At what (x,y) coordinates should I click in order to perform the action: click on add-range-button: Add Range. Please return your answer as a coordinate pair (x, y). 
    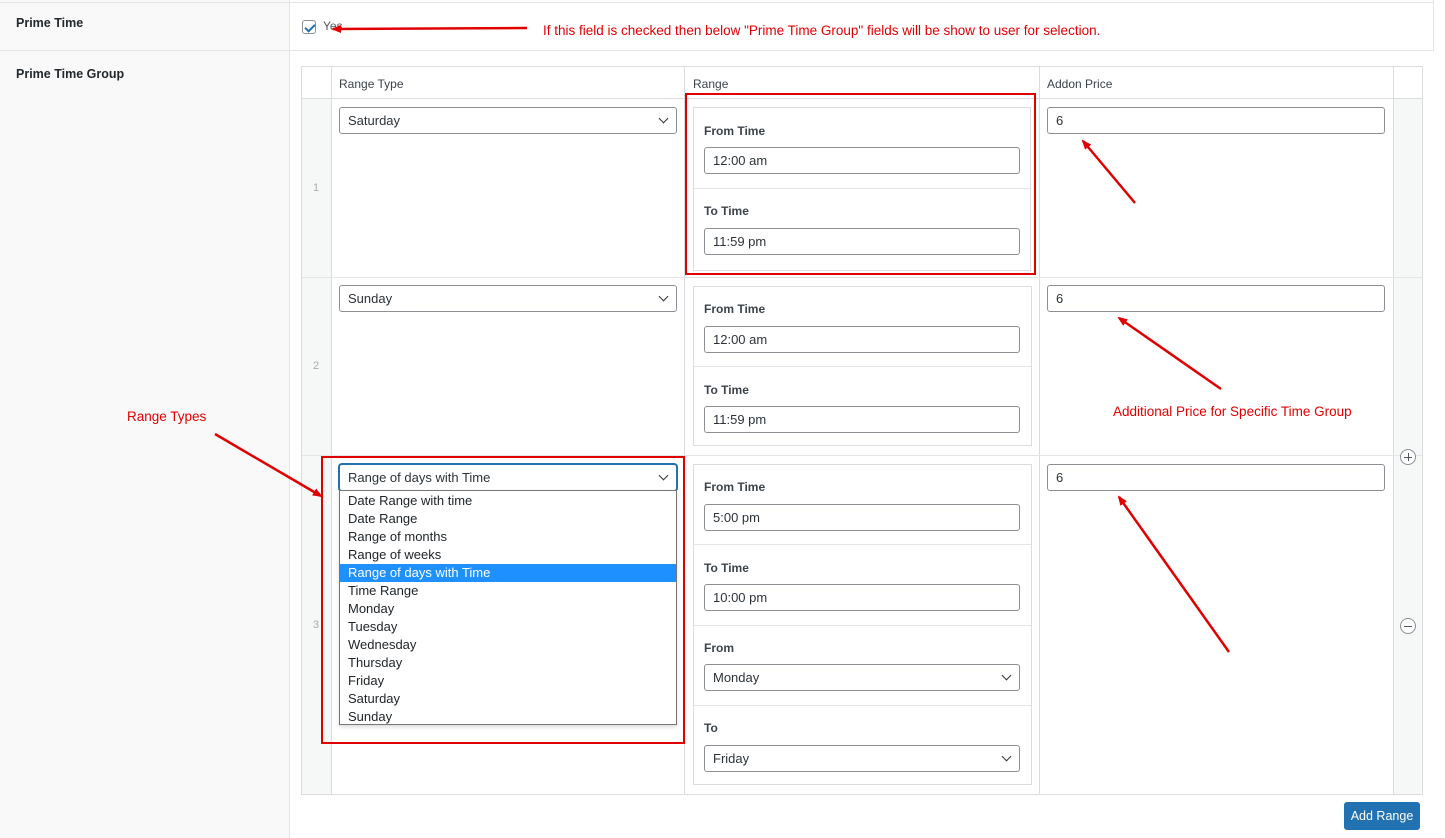
    Looking at the image, I should click on (1382, 816).